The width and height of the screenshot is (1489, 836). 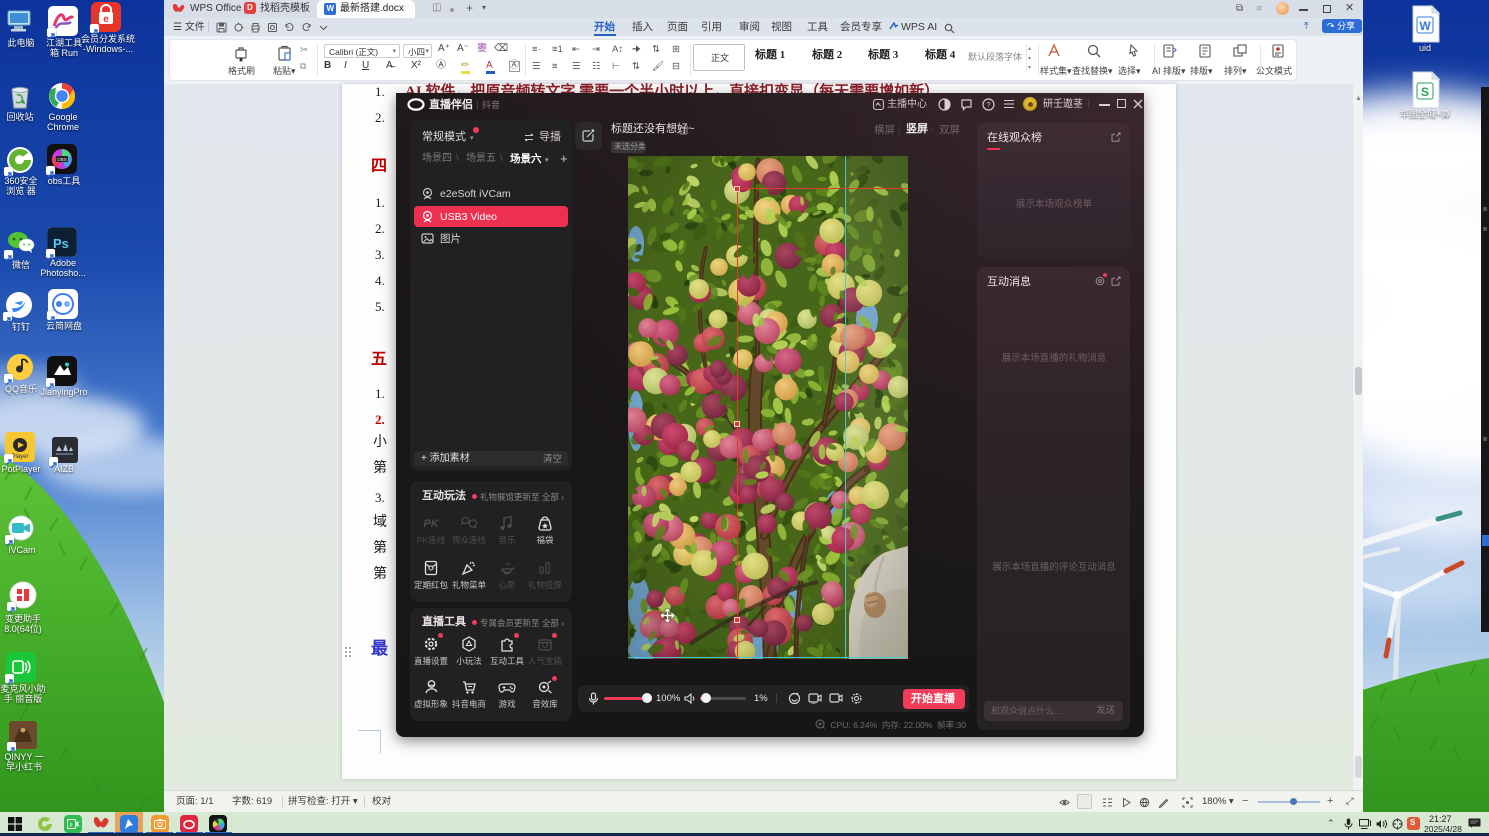 What do you see at coordinates (1425, 26) in the screenshot?
I see `svg-text: W` at bounding box center [1425, 26].